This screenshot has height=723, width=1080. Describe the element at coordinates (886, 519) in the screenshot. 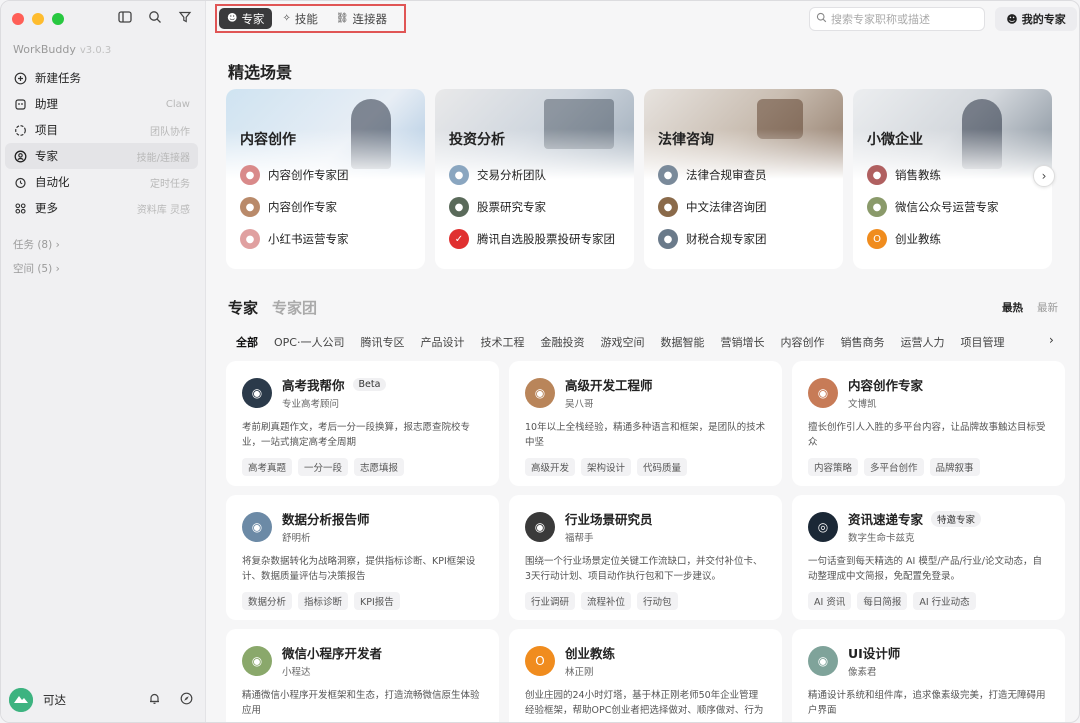

I see `expert-name: 资讯速递专家` at that location.